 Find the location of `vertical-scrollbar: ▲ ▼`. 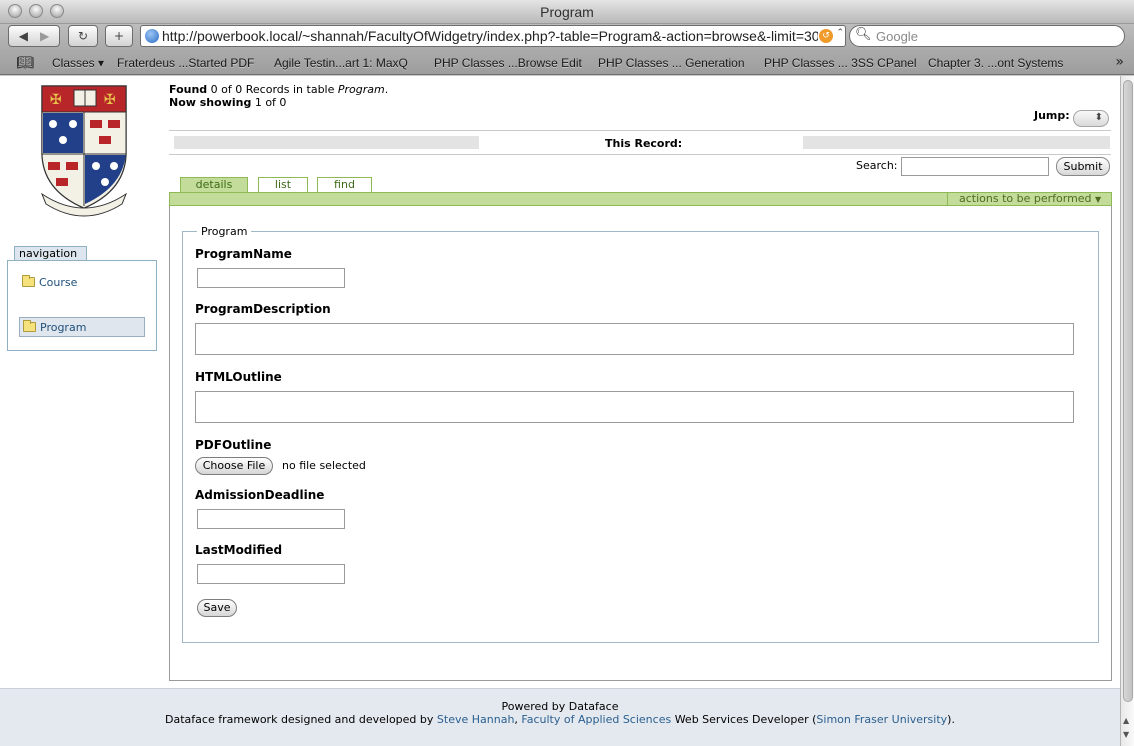

vertical-scrollbar: ▲ ▼ is located at coordinates (1127, 411).